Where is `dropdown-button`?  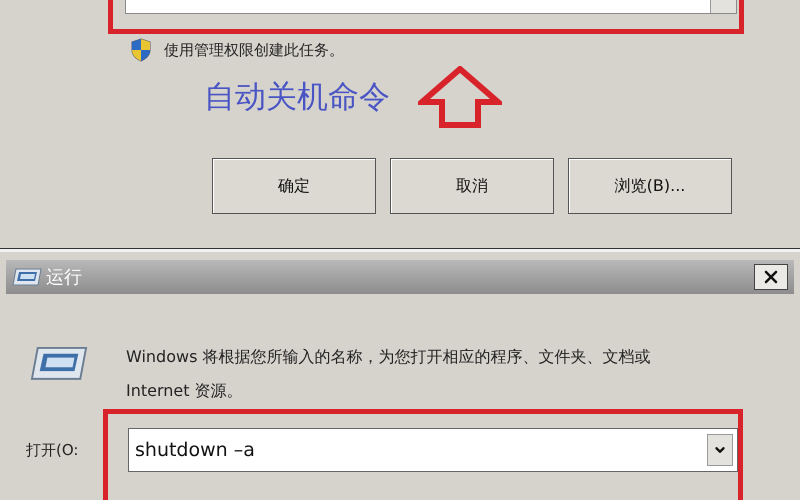
dropdown-button is located at coordinates (720, 450).